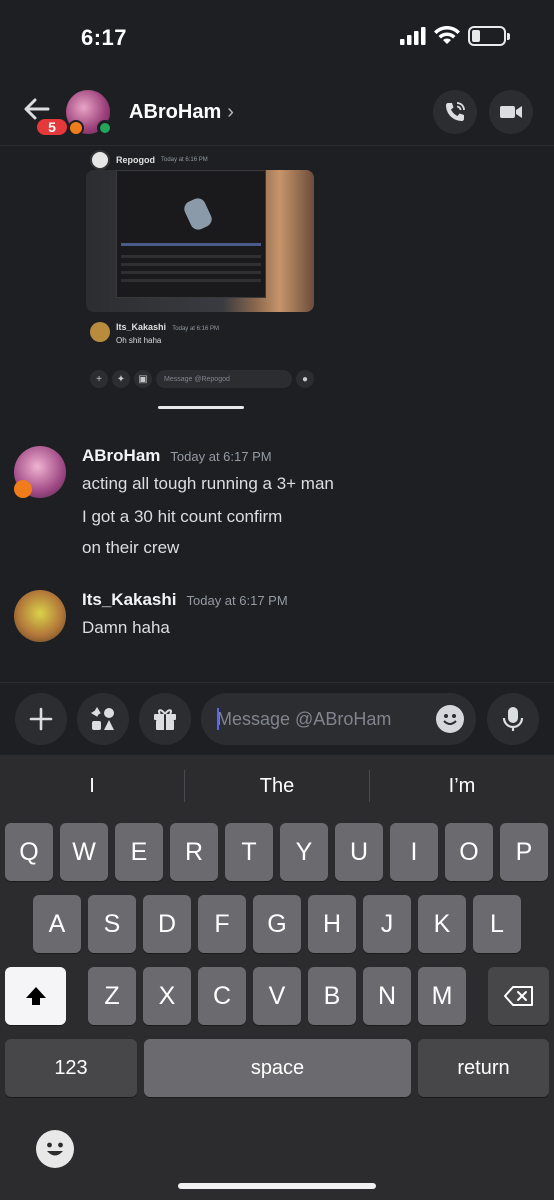 Image resolution: width=554 pixels, height=1200 pixels. I want to click on voice-message-button, so click(513, 719).